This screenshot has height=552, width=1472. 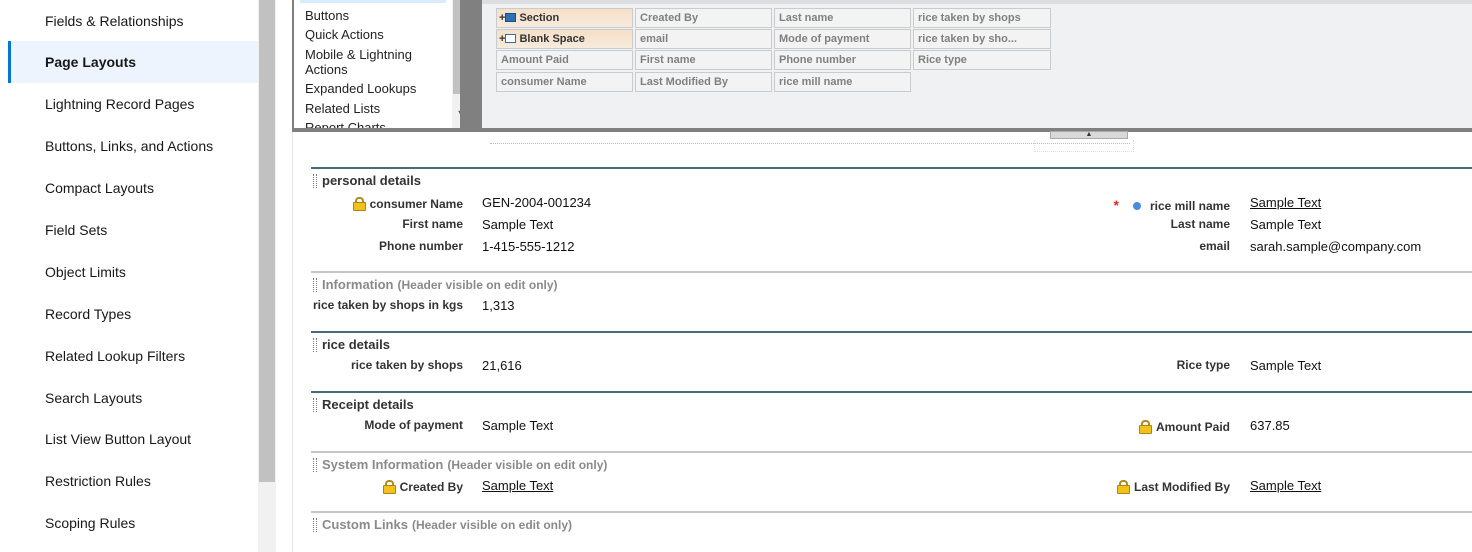 I want to click on section-title: System Information, so click(x=383, y=464).